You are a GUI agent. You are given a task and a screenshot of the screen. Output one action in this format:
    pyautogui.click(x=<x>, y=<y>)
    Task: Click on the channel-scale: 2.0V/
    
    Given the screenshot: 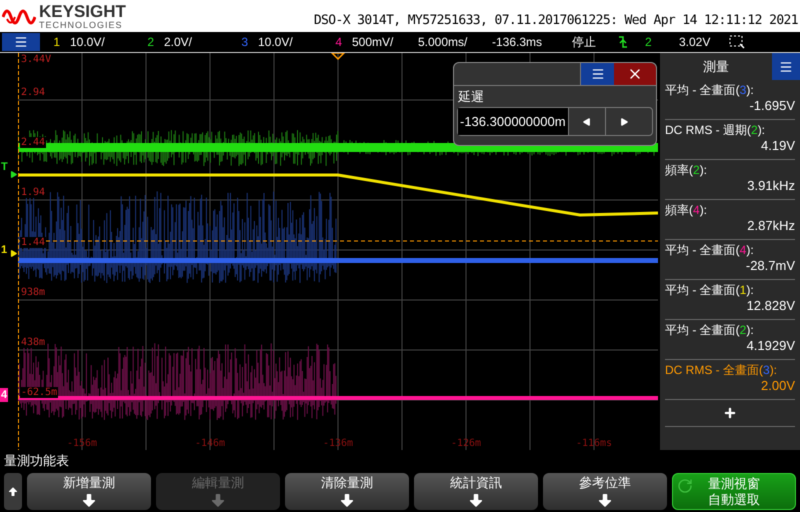 What is the action you would take?
    pyautogui.click(x=196, y=42)
    